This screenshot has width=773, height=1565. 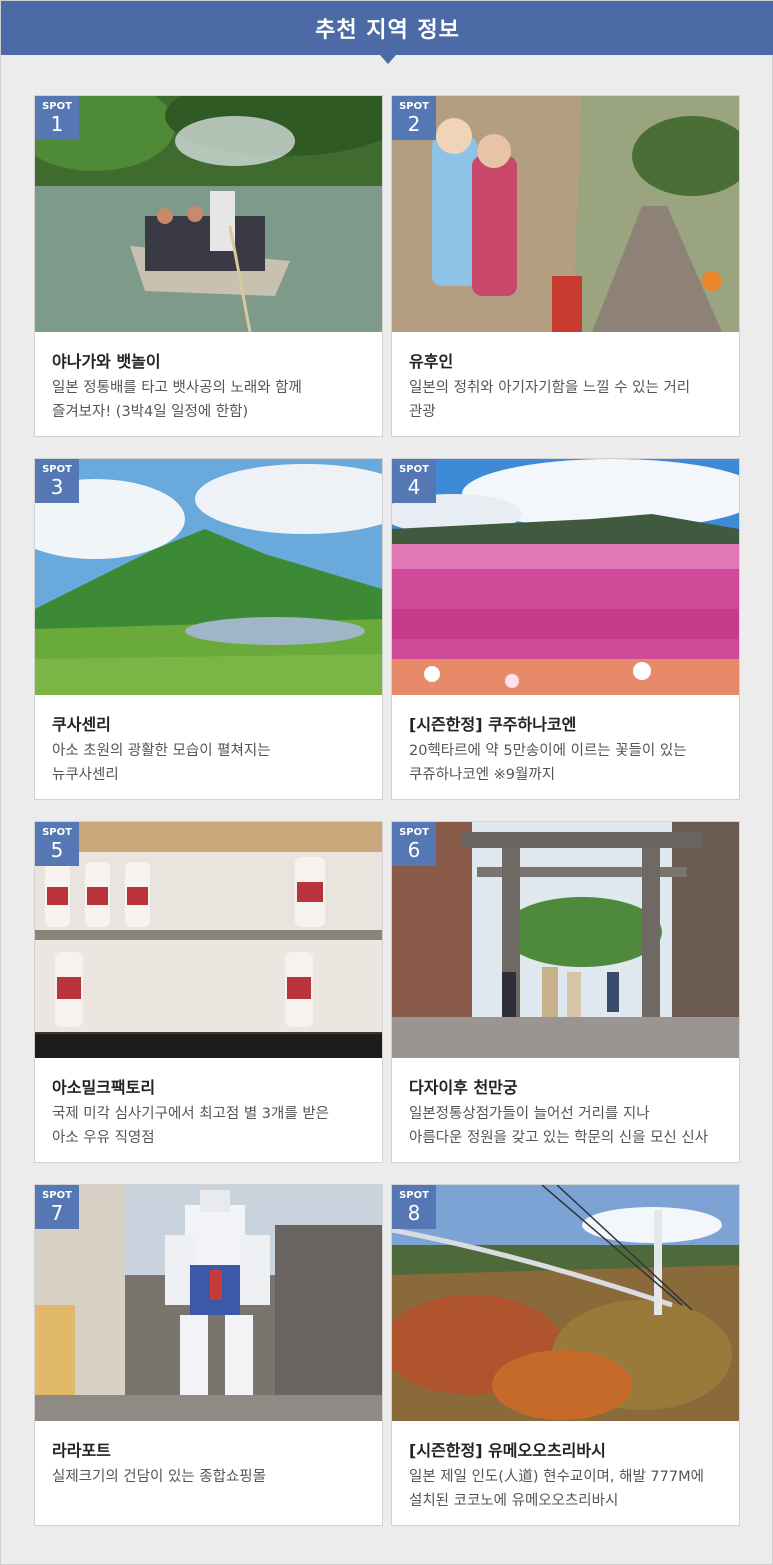 What do you see at coordinates (388, 59) in the screenshot?
I see `header-pointer` at bounding box center [388, 59].